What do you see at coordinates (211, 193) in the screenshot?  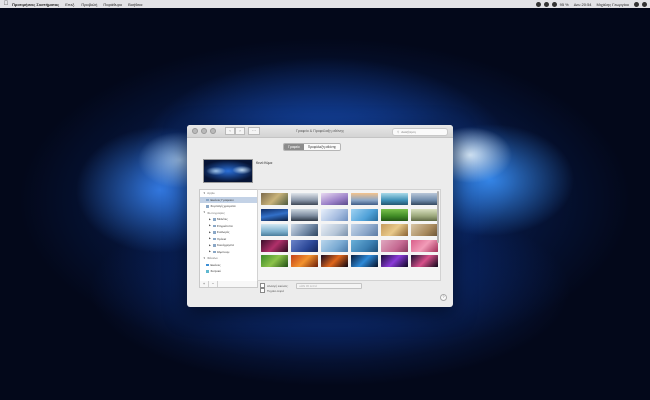 I see `sidebar-section-label: Apple` at bounding box center [211, 193].